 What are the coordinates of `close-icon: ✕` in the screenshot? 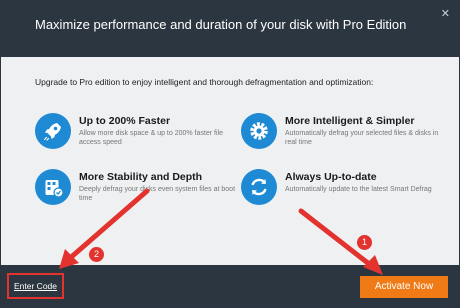 It's located at (445, 13).